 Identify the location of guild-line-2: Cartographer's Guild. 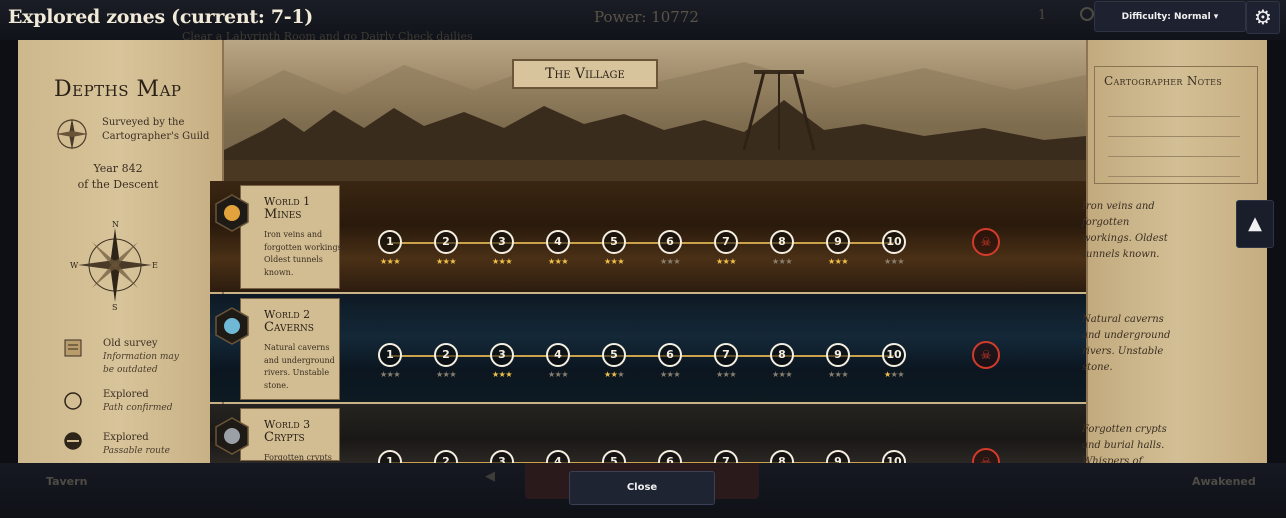
(156, 136).